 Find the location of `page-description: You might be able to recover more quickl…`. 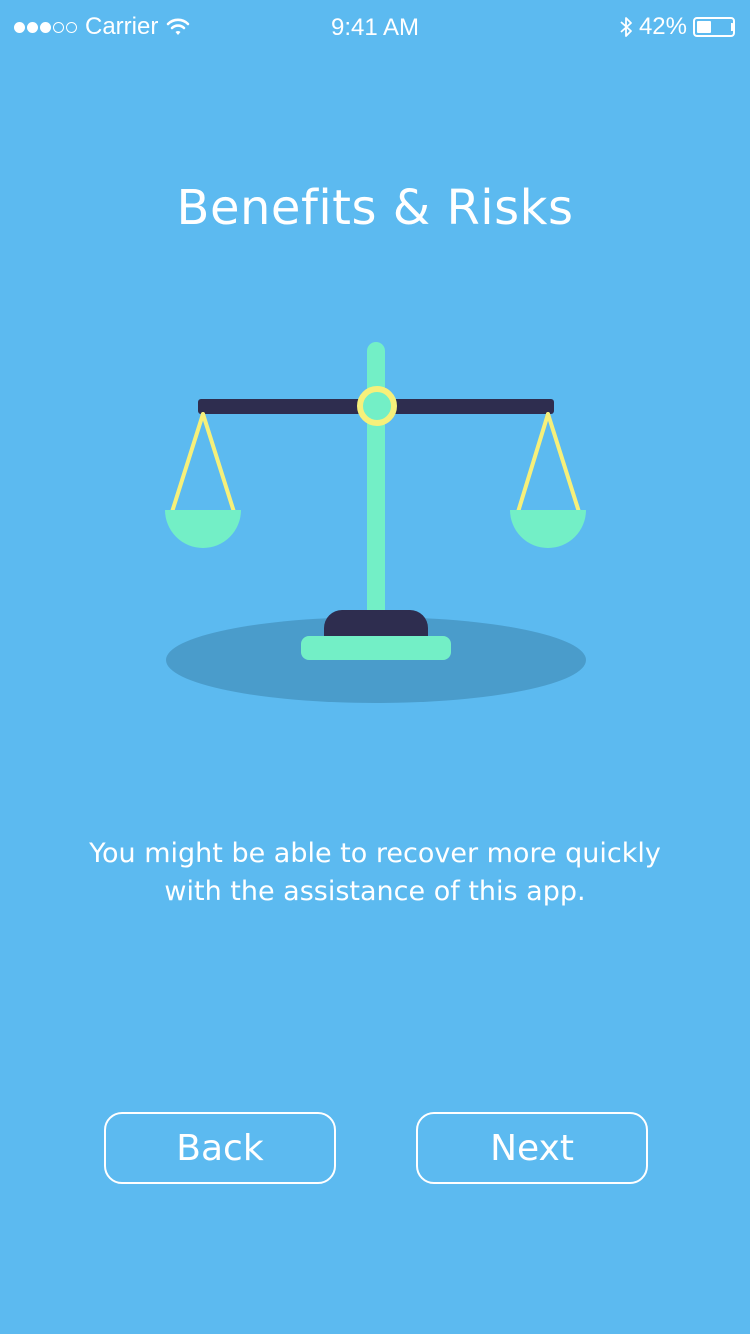

page-description: You might be able to recover more quickl… is located at coordinates (375, 872).